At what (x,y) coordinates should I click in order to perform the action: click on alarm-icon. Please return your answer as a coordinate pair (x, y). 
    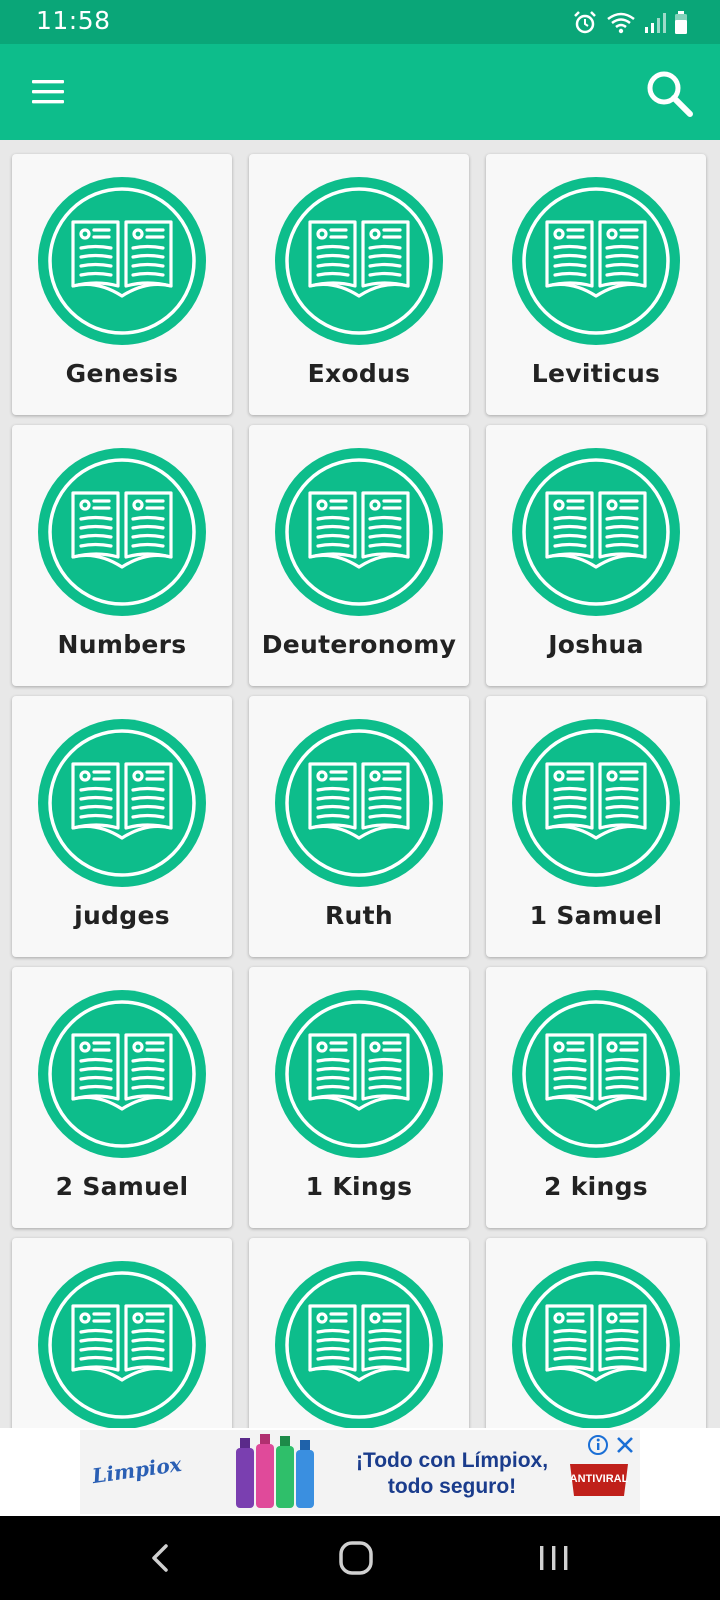
    Looking at the image, I should click on (585, 22).